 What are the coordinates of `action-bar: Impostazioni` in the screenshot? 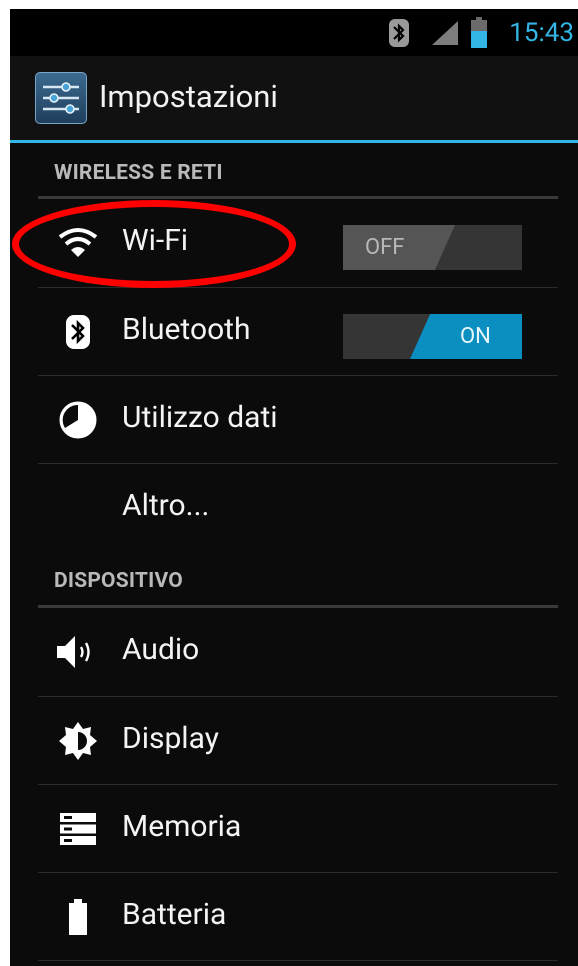 It's located at (294, 99).